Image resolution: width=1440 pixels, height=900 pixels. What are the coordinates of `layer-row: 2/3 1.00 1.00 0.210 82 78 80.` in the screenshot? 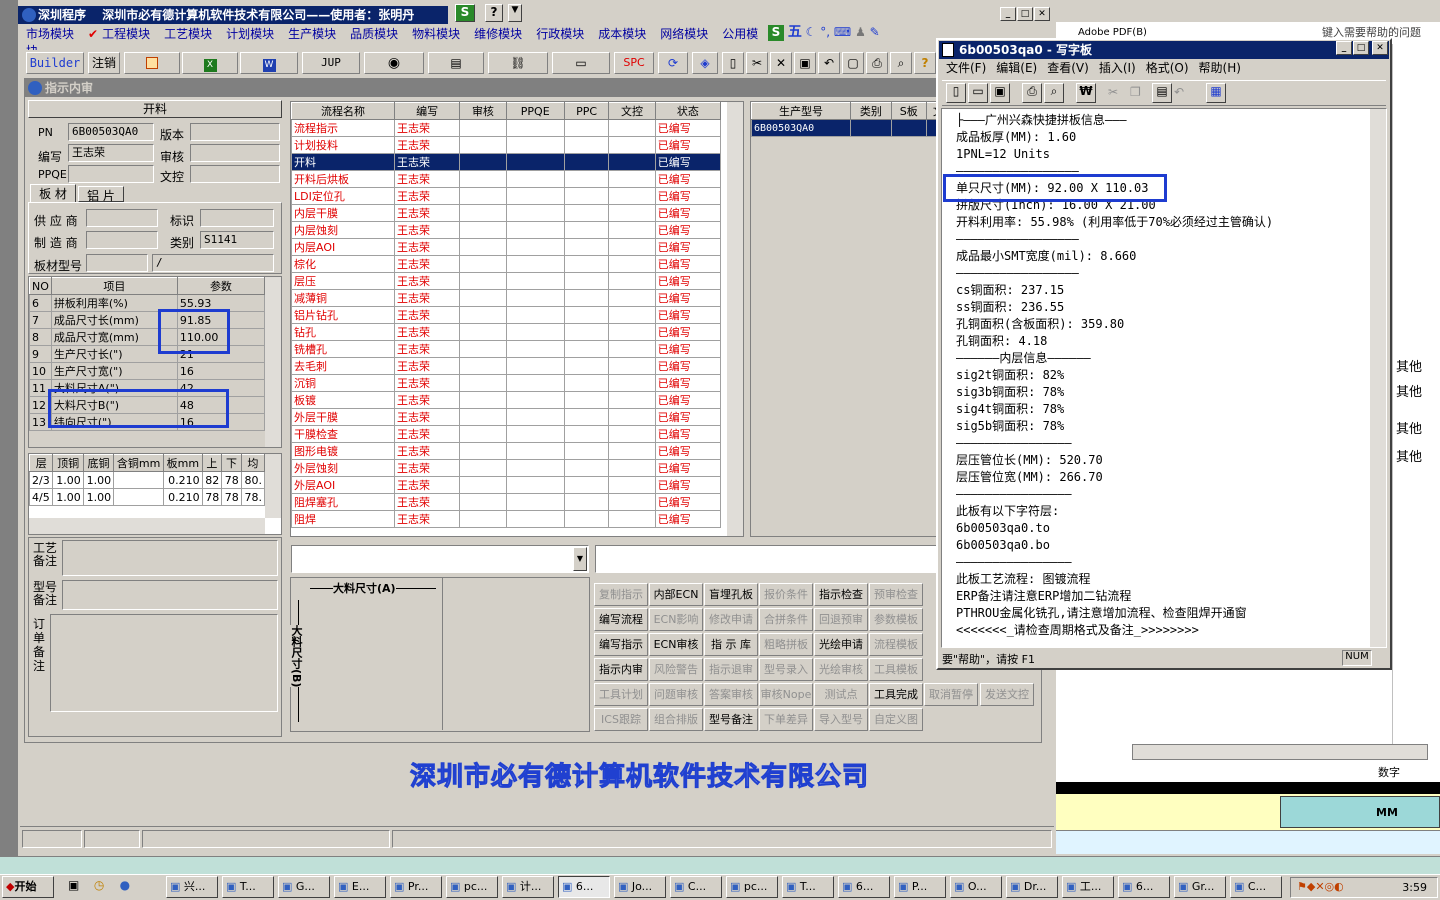 It's located at (147, 480).